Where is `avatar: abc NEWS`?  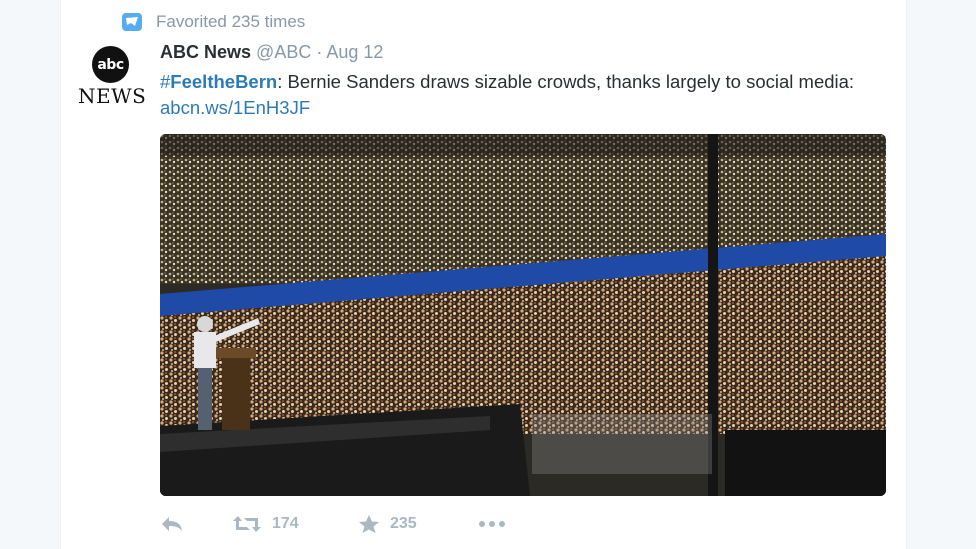 avatar: abc NEWS is located at coordinates (112, 78).